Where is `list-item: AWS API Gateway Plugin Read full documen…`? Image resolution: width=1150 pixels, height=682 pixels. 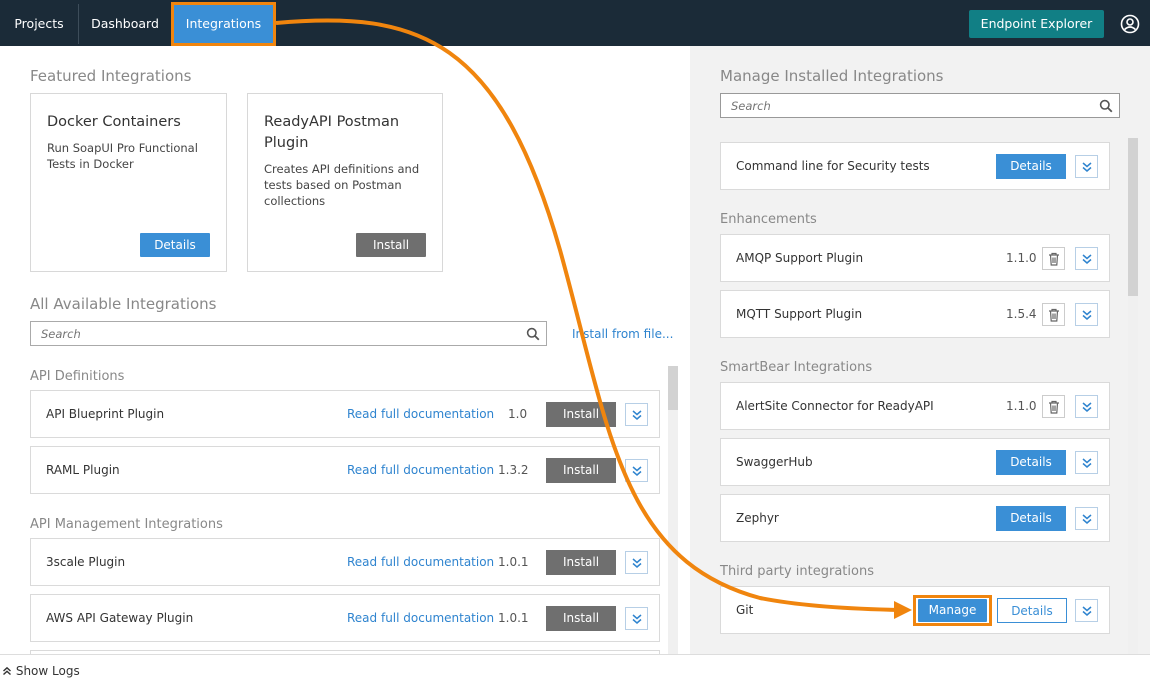
list-item: AWS API Gateway Plugin Read full documen… is located at coordinates (345, 618).